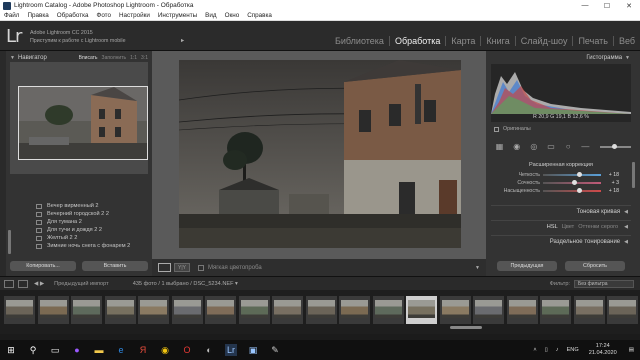 The image size is (640, 360). What do you see at coordinates (164, 267) in the screenshot?
I see `loupe-view-button` at bounding box center [164, 267].